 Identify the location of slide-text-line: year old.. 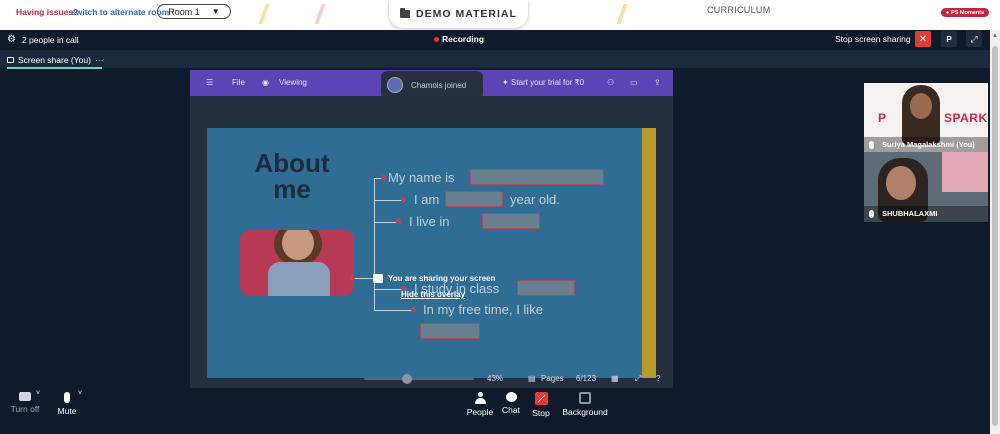
(535, 199).